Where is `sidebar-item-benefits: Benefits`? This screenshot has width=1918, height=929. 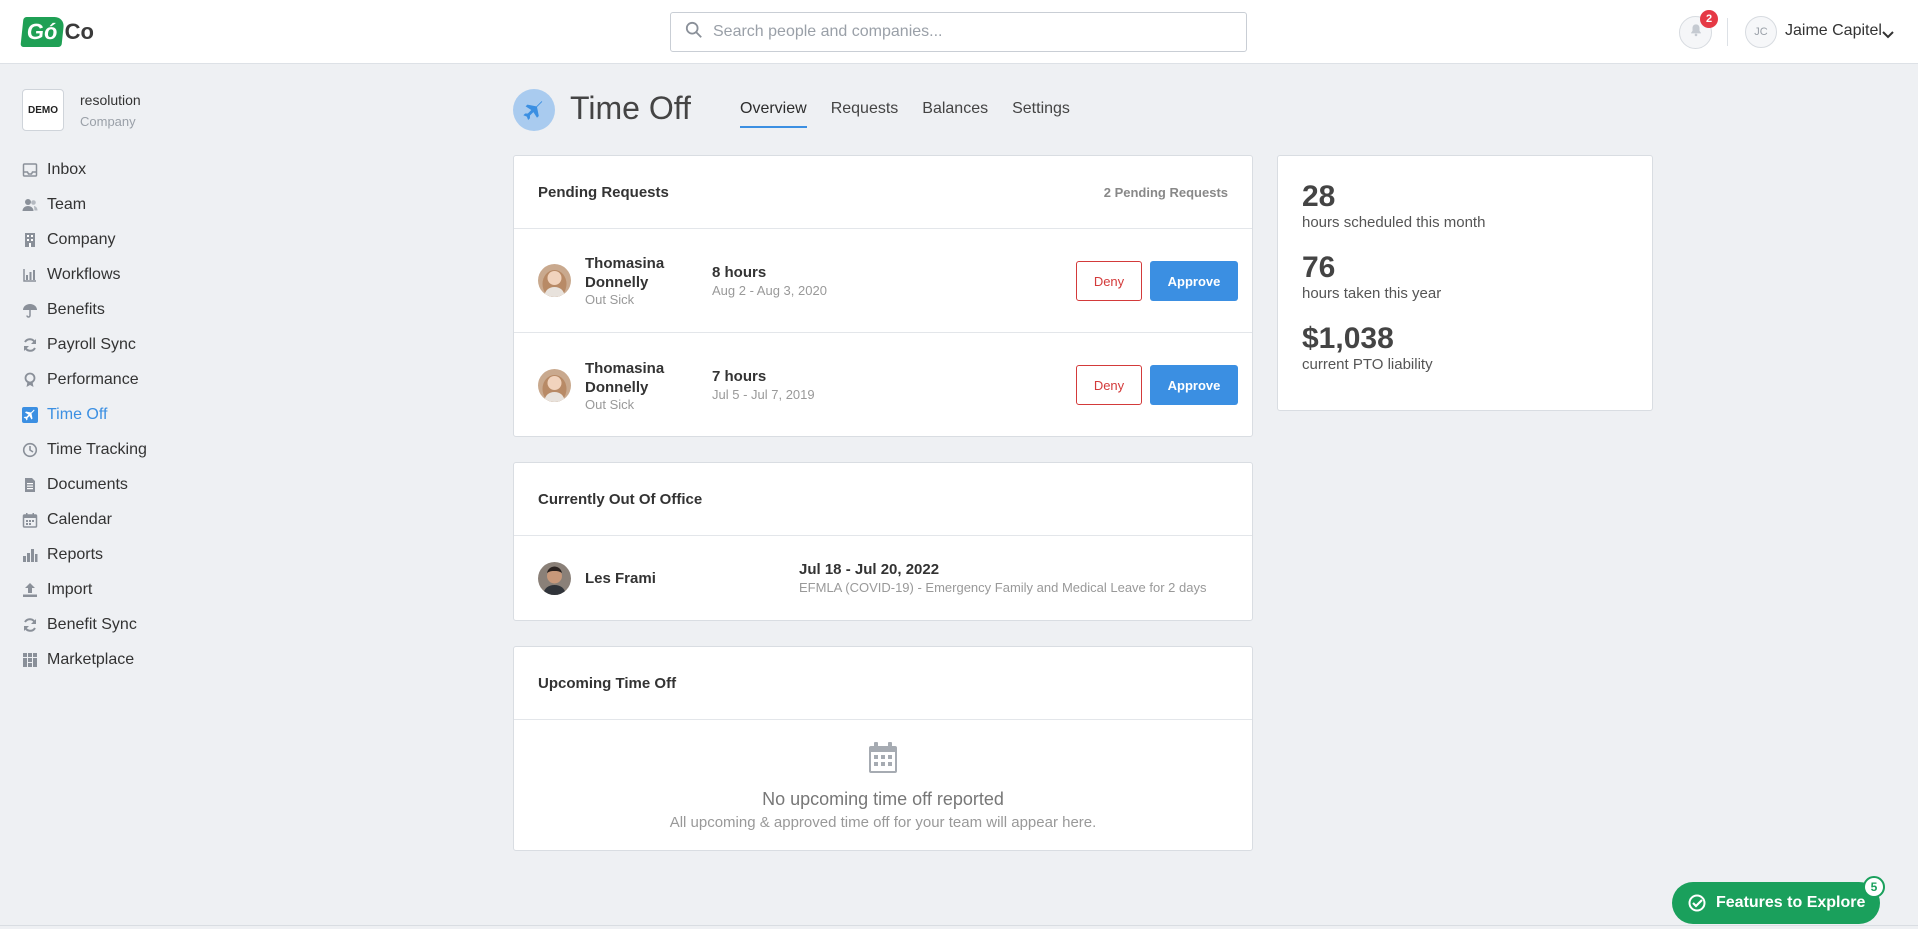 sidebar-item-benefits: Benefits is located at coordinates (84, 309).